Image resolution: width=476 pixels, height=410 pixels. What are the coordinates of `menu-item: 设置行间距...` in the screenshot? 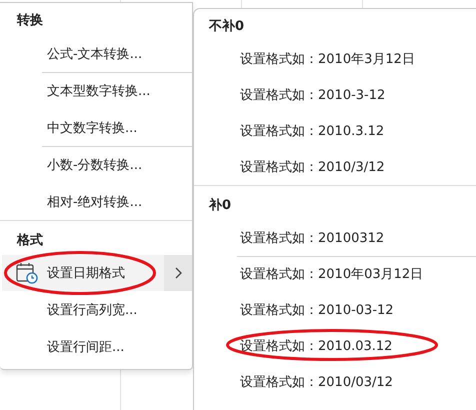 It's located at (97, 346).